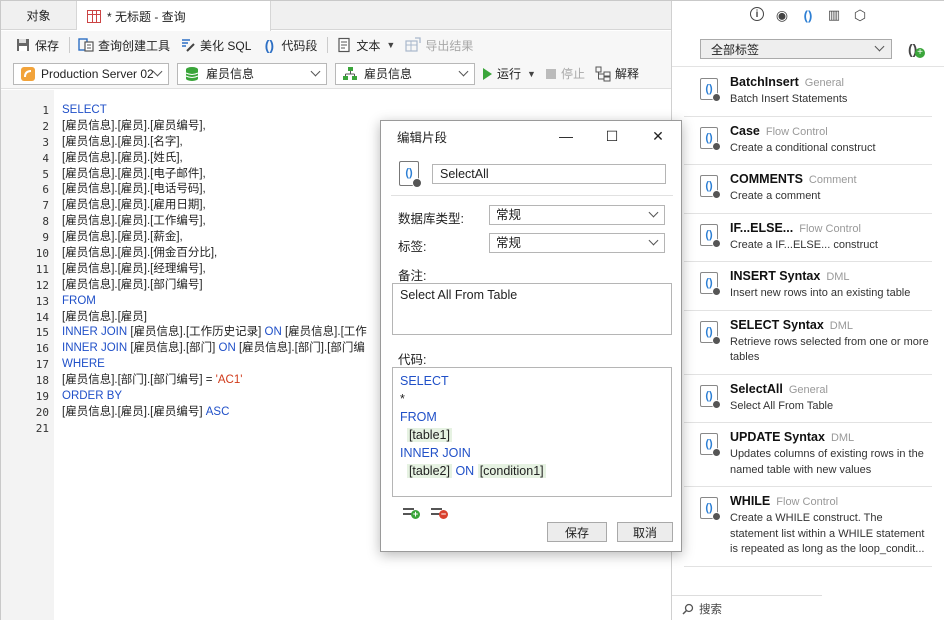 The height and width of the screenshot is (620, 944). What do you see at coordinates (429, 435) in the screenshot?
I see `code-placeholder: [table1]` at bounding box center [429, 435].